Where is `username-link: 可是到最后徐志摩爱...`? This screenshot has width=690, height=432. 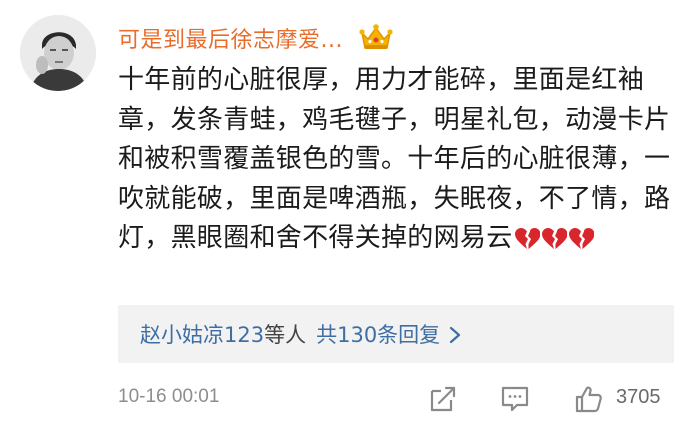 username-link: 可是到最后徐志摩爱... is located at coordinates (230, 38).